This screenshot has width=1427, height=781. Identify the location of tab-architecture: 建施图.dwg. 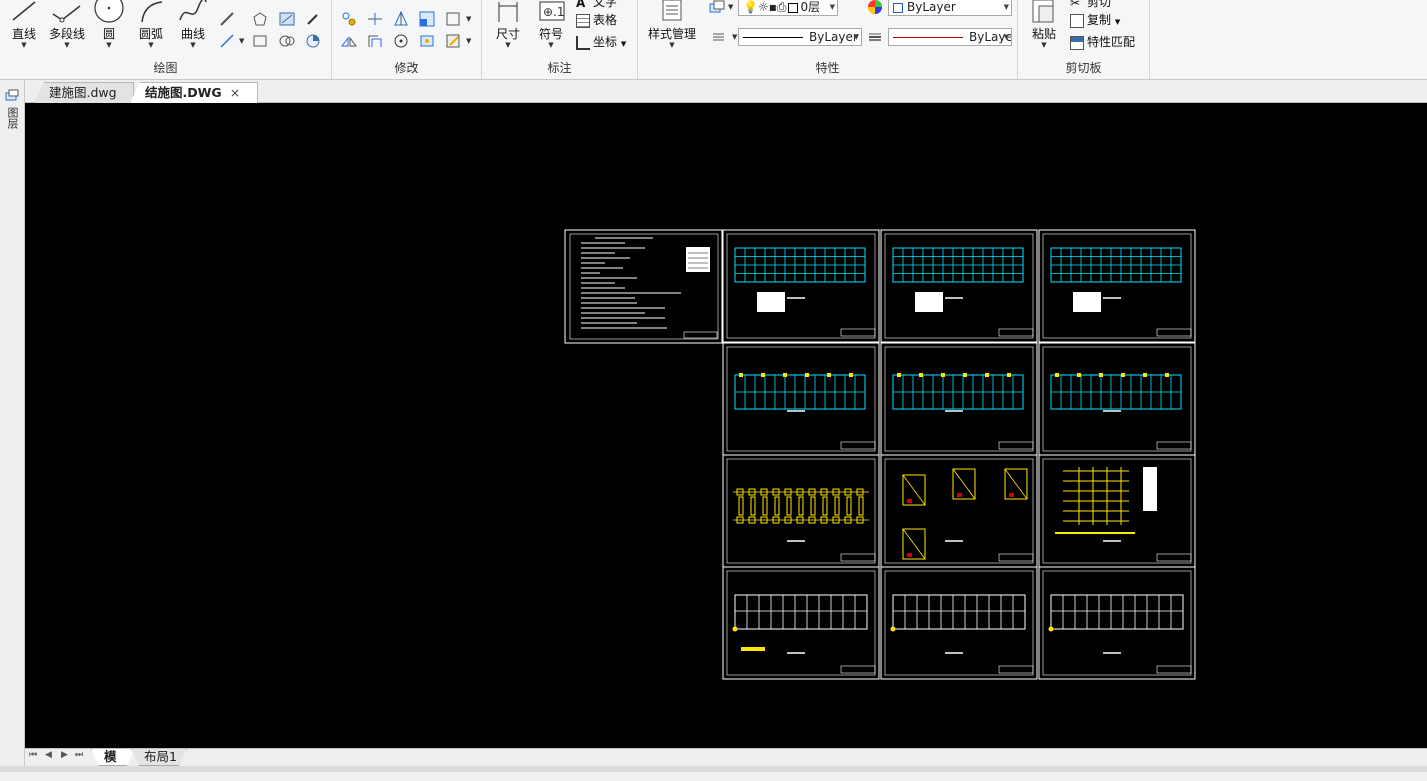
(84, 92).